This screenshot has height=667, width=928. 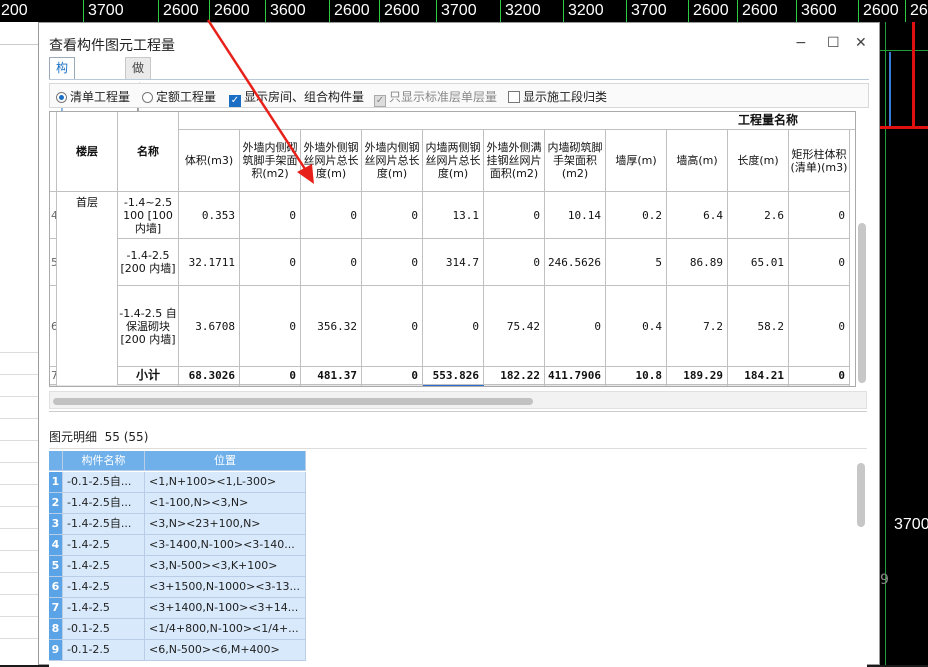 I want to click on tab-method-quantity: 做法工程量, so click(x=138, y=108).